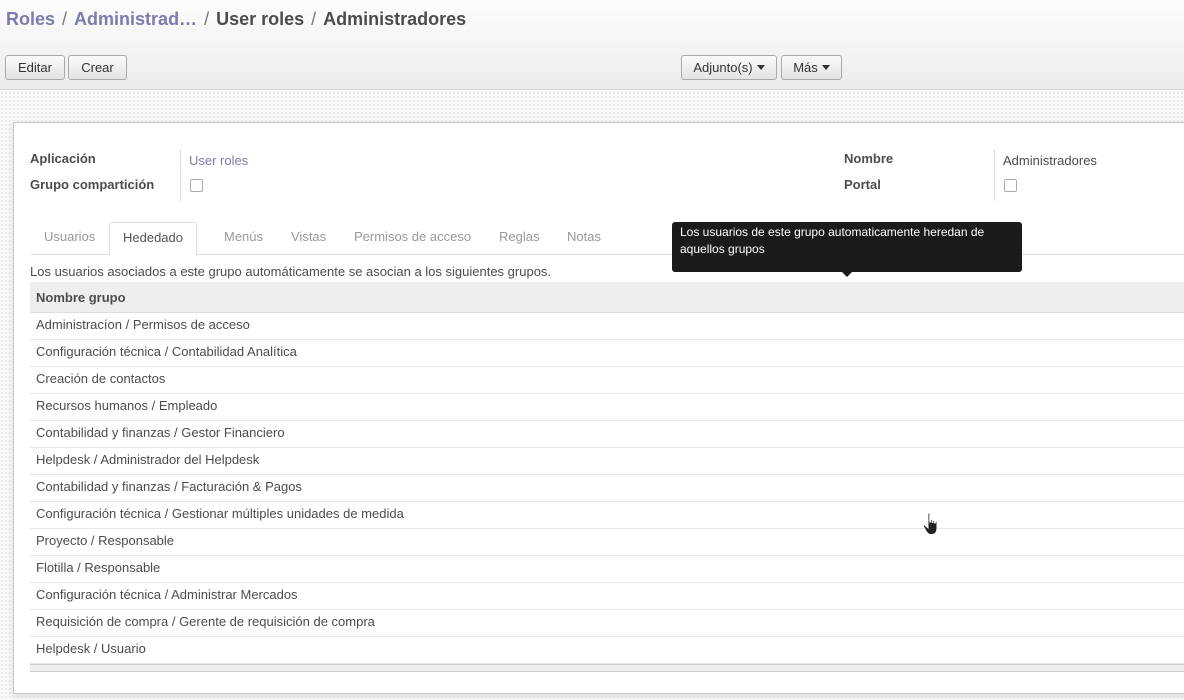 The image size is (1184, 700). What do you see at coordinates (308, 238) in the screenshot?
I see `tab-vistas: Vistas` at bounding box center [308, 238].